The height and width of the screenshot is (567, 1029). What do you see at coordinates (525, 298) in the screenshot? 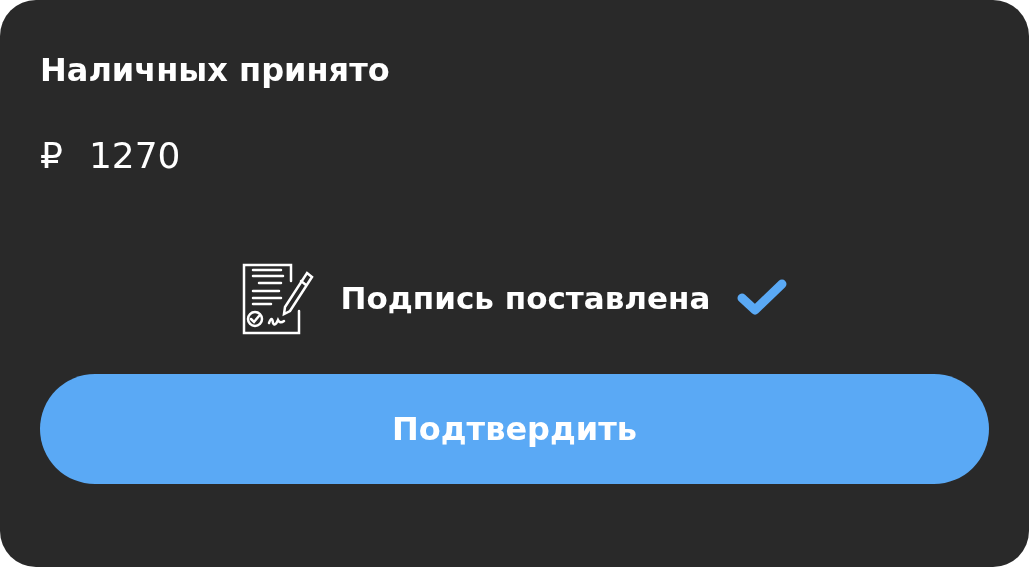
I see `signature-status: Подпись поставлена` at bounding box center [525, 298].